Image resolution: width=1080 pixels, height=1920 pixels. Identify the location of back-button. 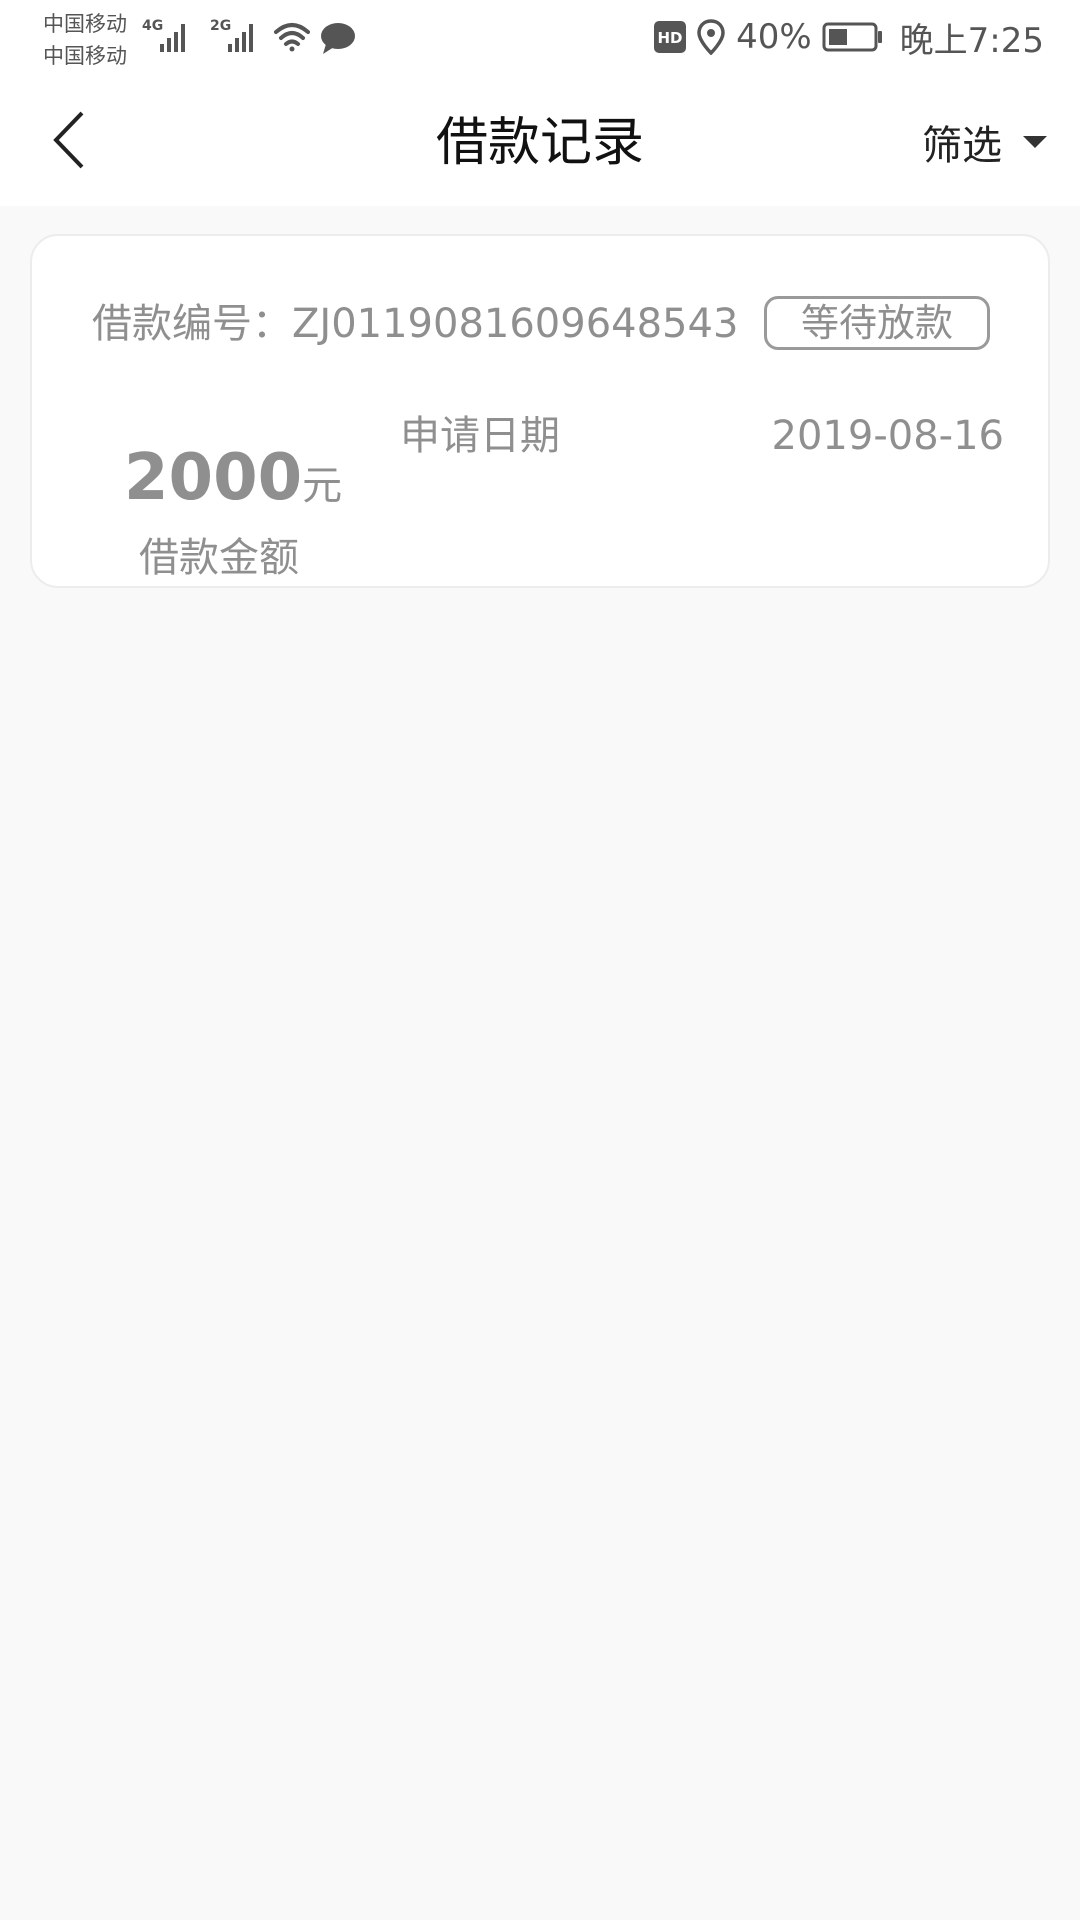
(68, 140).